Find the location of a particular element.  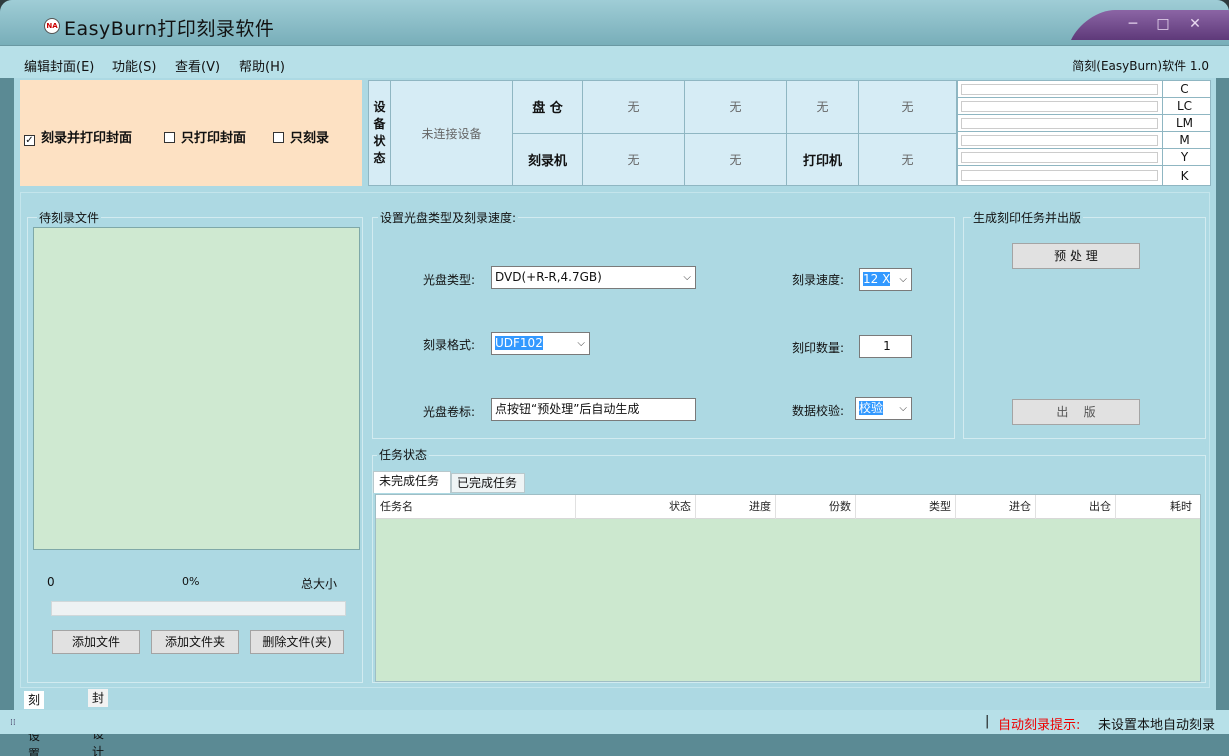

preprocess-button: 预 处 理 is located at coordinates (1076, 256).